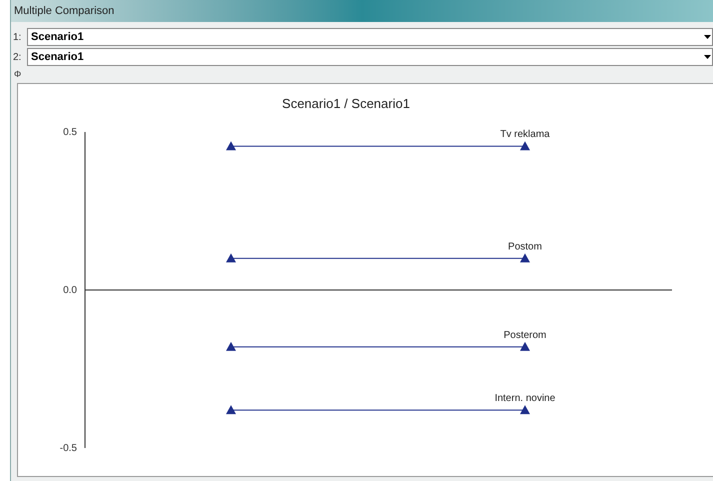 This screenshot has height=481, width=713. What do you see at coordinates (525, 246) in the screenshot?
I see `series-label: Postom` at bounding box center [525, 246].